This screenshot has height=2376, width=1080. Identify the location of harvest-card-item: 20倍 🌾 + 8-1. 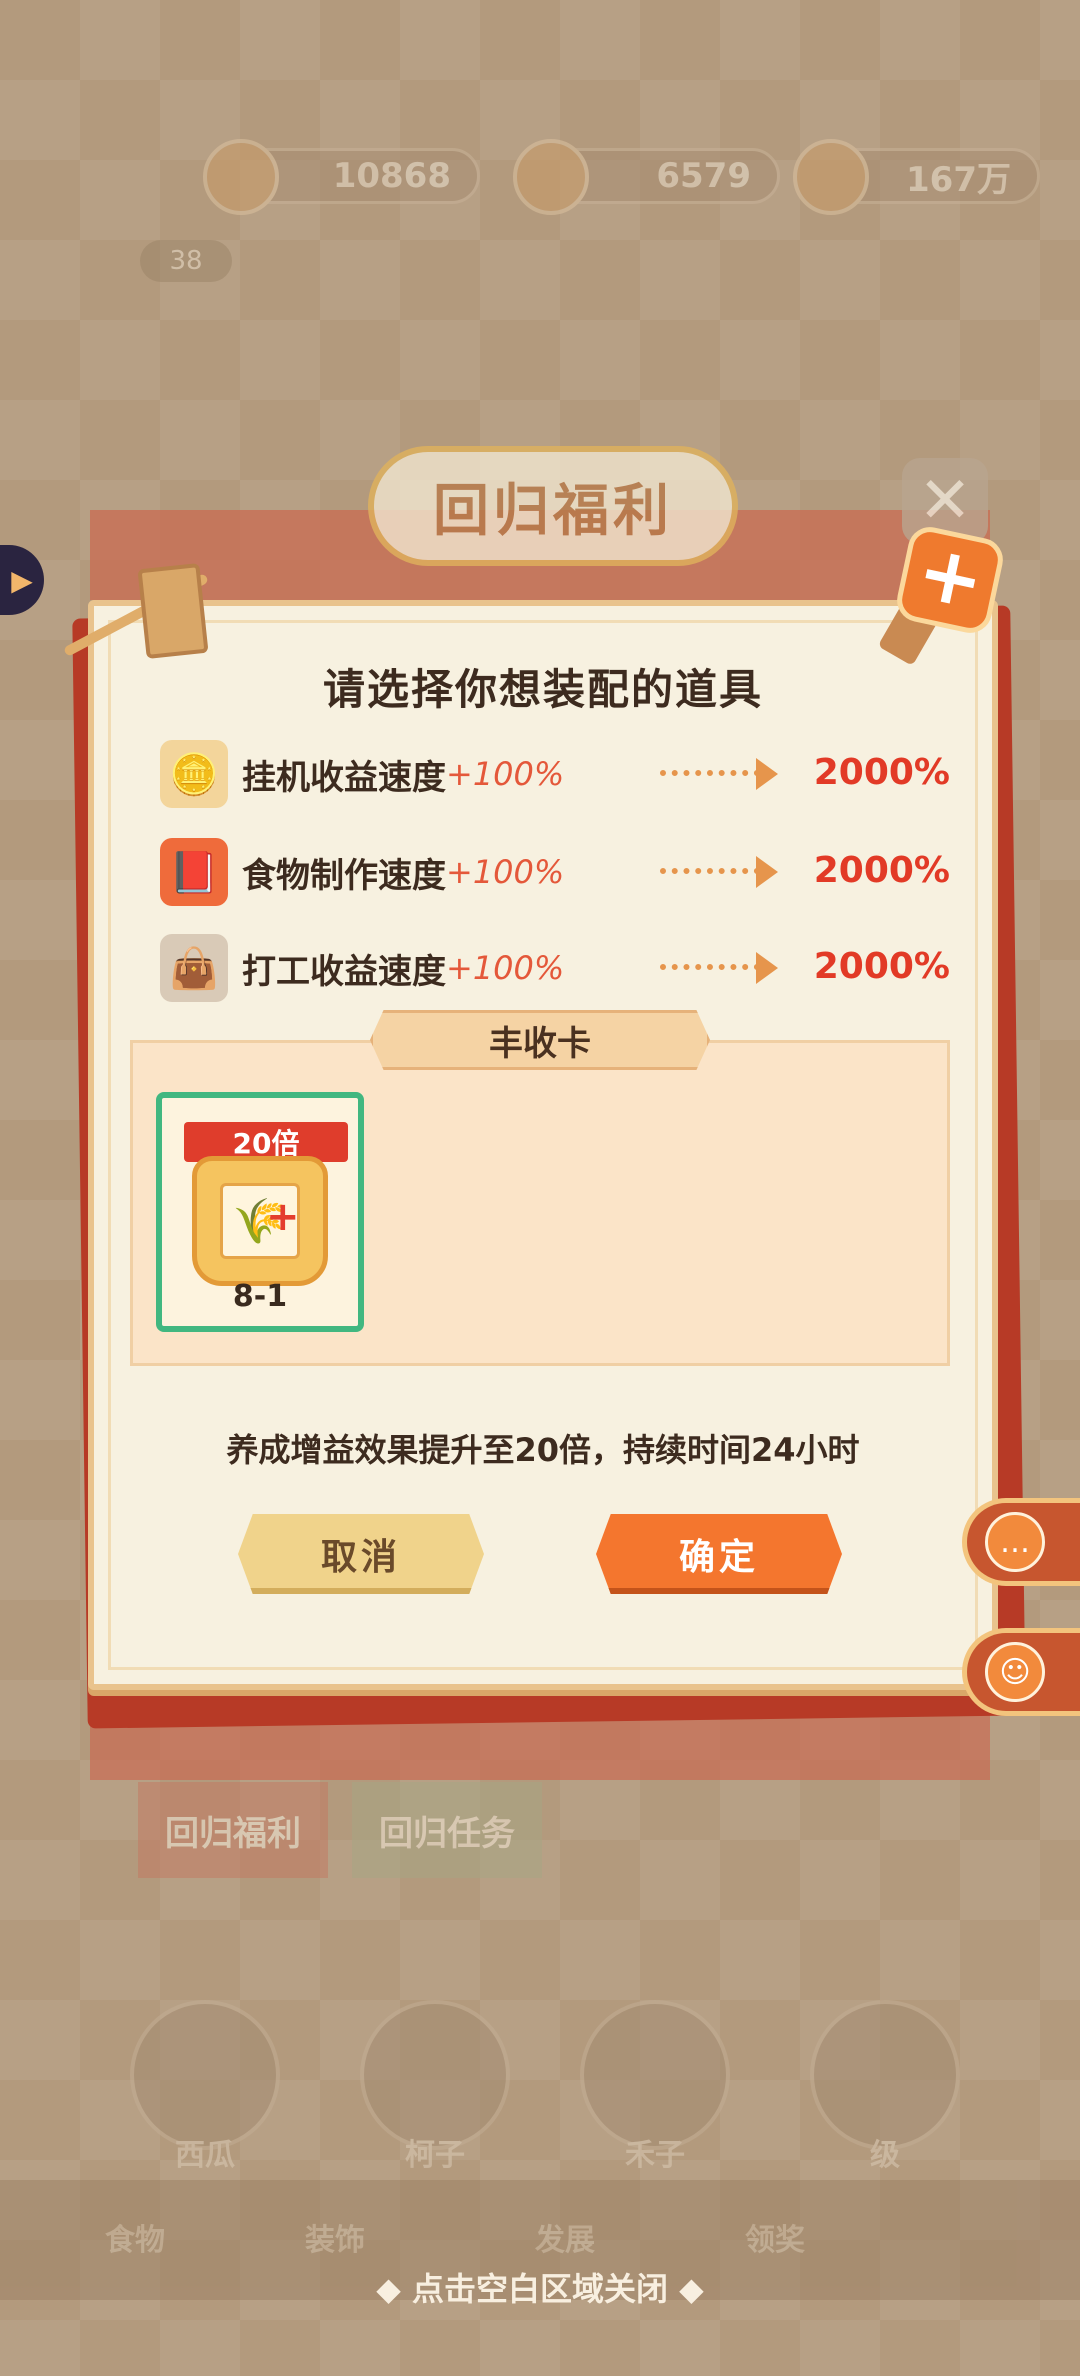
(260, 1212).